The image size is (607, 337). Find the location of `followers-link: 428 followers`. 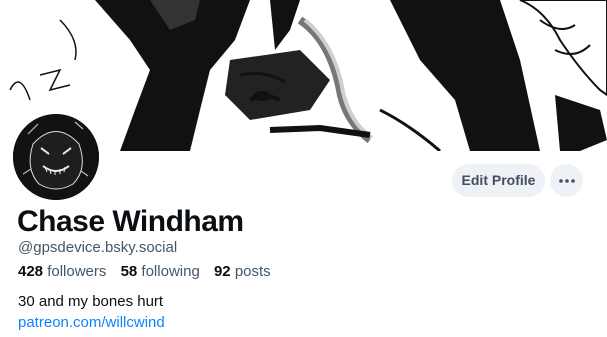

followers-link: 428 followers is located at coordinates (62, 271).